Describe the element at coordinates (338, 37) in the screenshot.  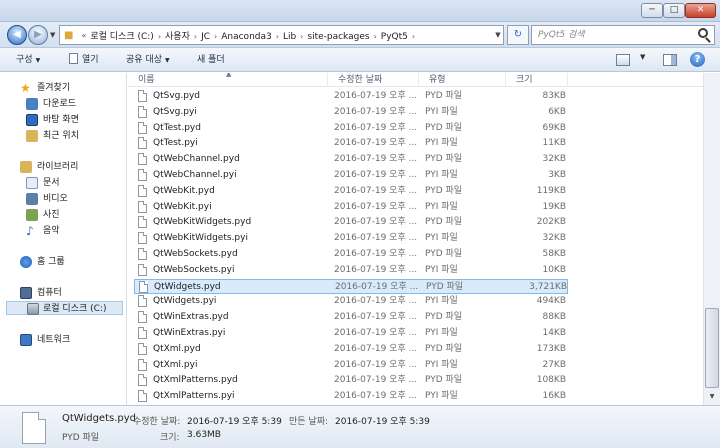
I see `breadcrumb-item: site-packages` at that location.